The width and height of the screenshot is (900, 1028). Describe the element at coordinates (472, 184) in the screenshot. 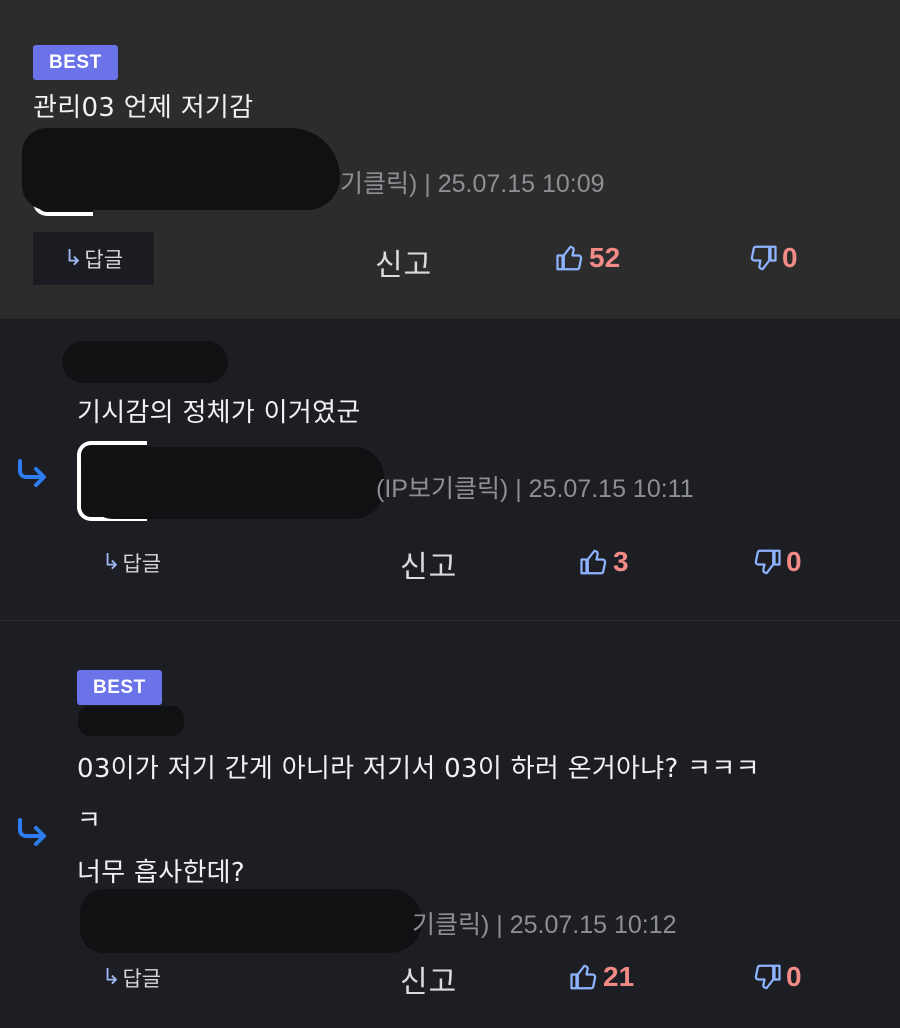

I see `comment-meta: 기클릭) | 25.07.15 10:09` at that location.